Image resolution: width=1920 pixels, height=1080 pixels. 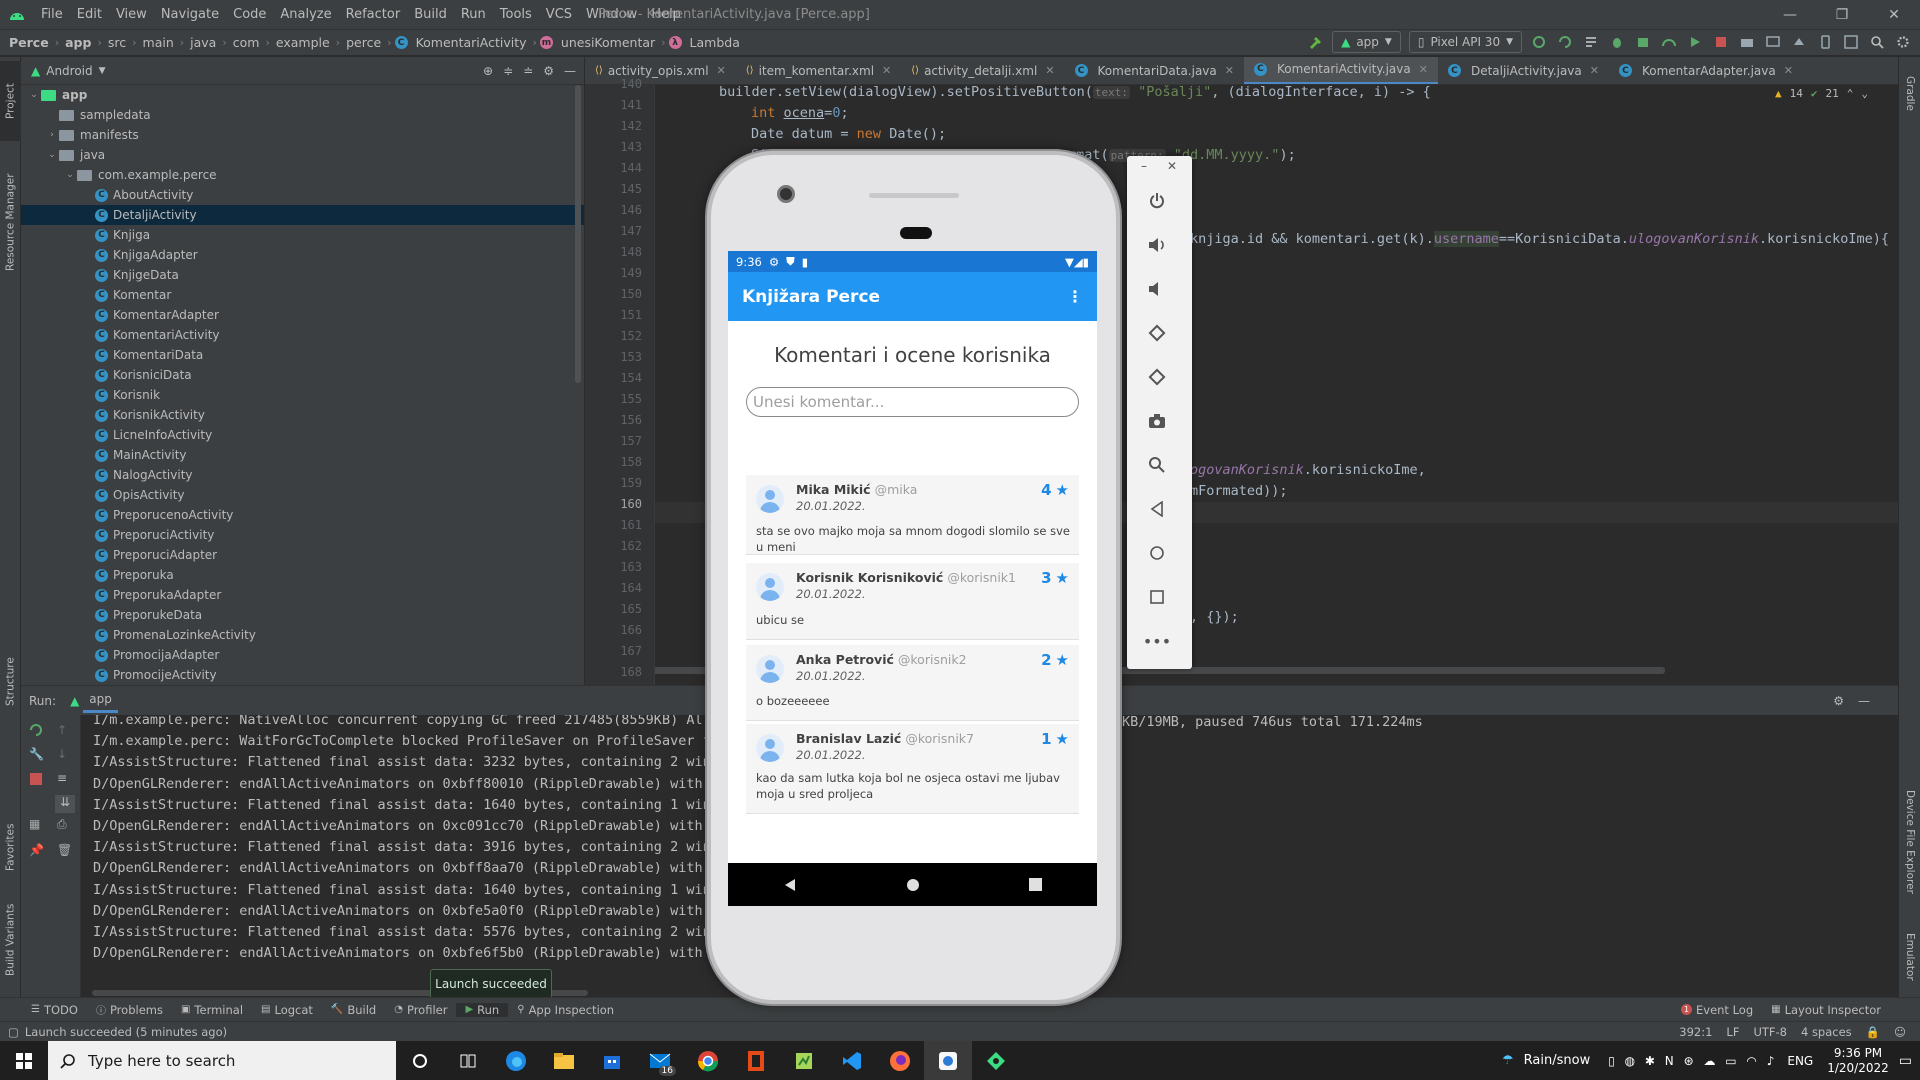 I want to click on chevron-right-icon: ›, so click(x=52, y=135).